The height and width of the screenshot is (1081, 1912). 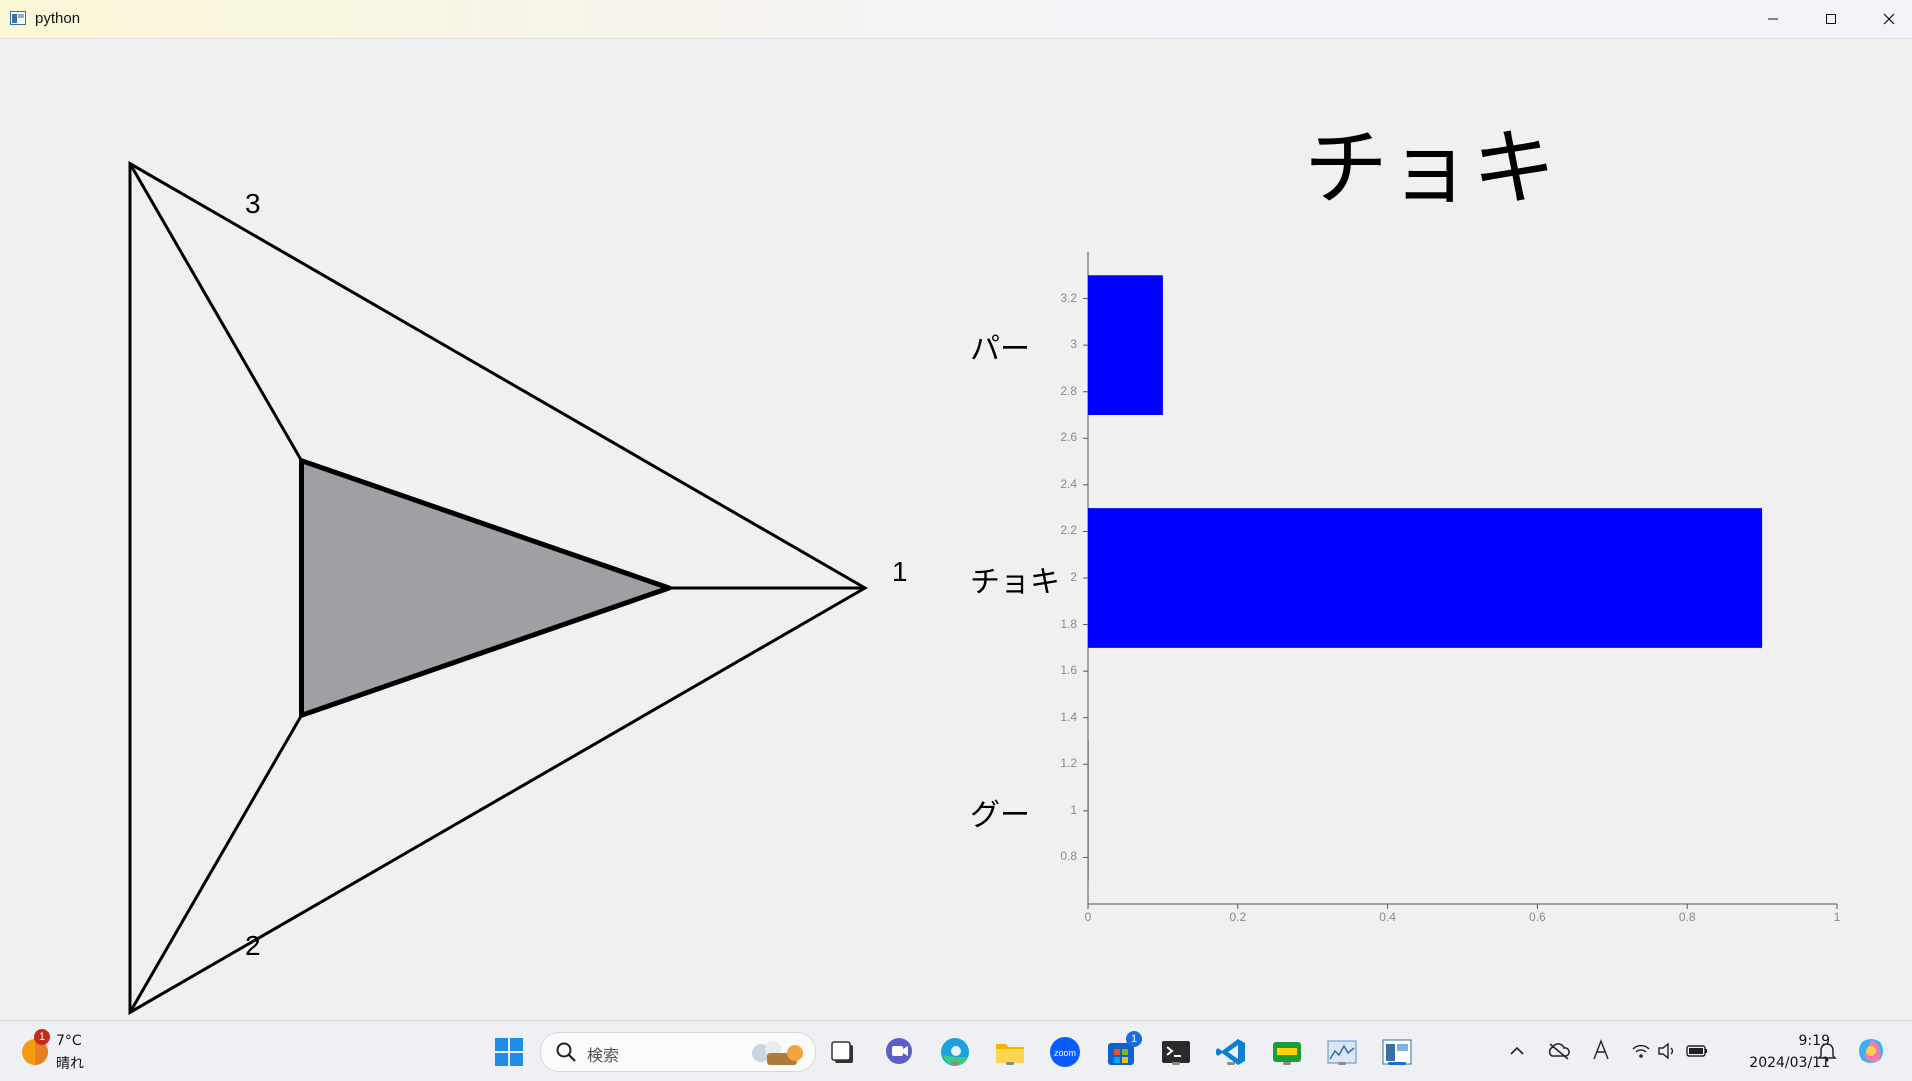 I want to click on edge-button, so click(x=955, y=1052).